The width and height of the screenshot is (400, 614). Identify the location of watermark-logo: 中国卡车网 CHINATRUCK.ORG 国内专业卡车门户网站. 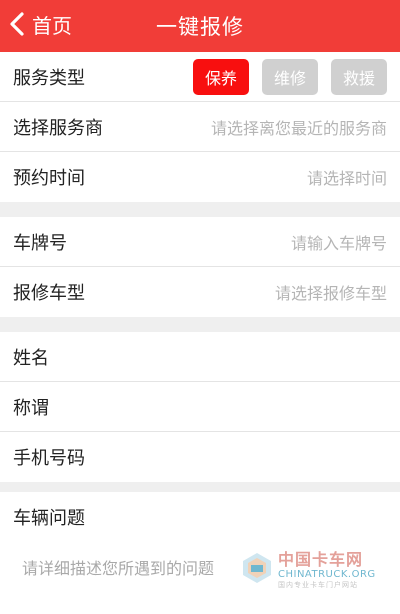
(320, 570).